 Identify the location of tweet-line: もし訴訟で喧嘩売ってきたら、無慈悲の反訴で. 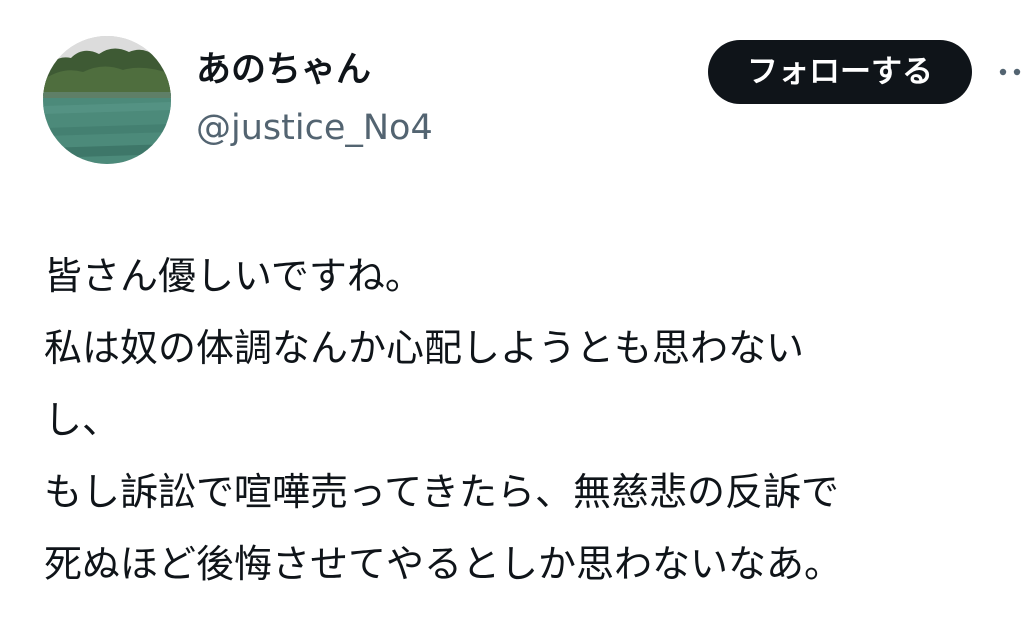
(441, 492).